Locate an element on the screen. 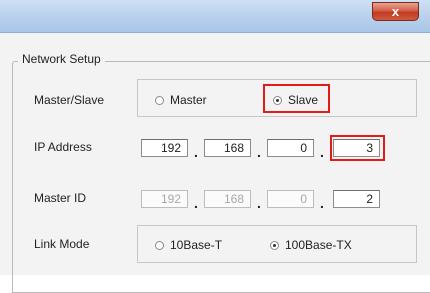 This screenshot has width=430, height=293. close-button: x is located at coordinates (395, 11).